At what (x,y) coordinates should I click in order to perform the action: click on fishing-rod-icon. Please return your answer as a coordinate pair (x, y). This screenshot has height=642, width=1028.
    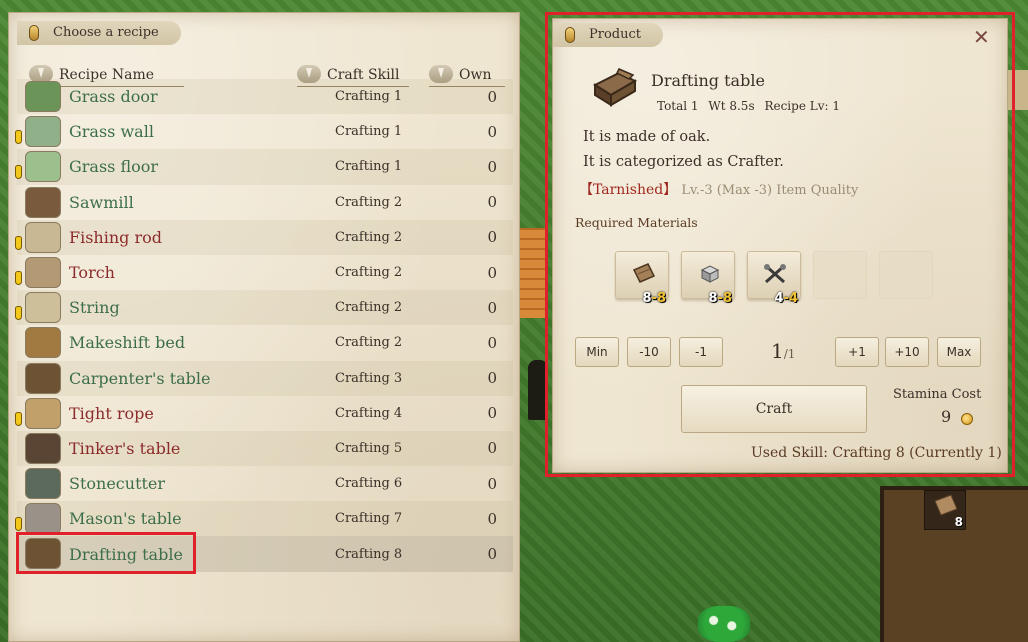
    Looking at the image, I should click on (43, 237).